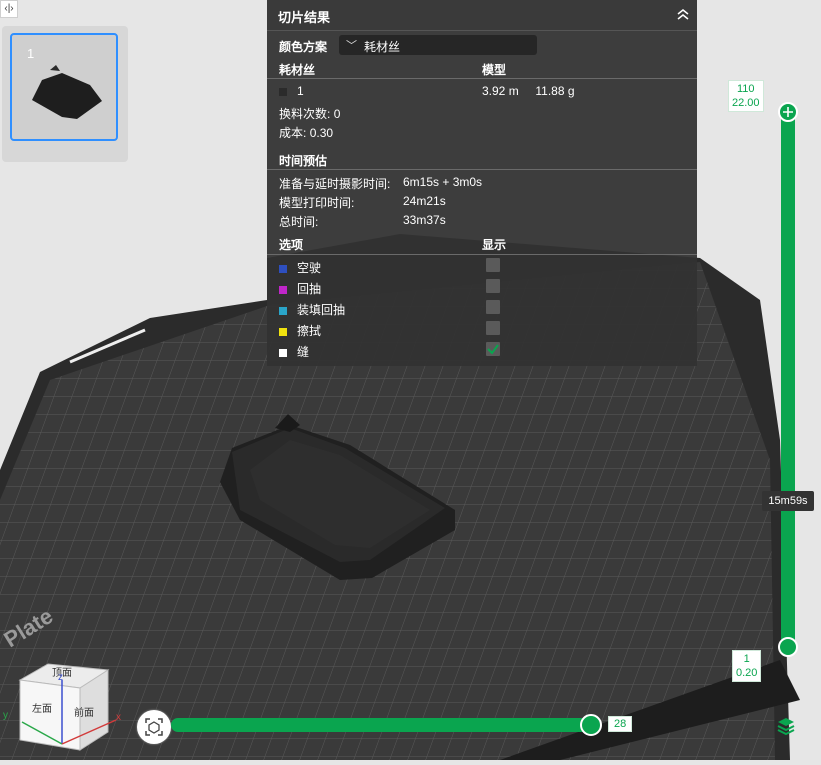 The image size is (821, 765). Describe the element at coordinates (321, 310) in the screenshot. I see `option-label: 装填回抽` at that location.